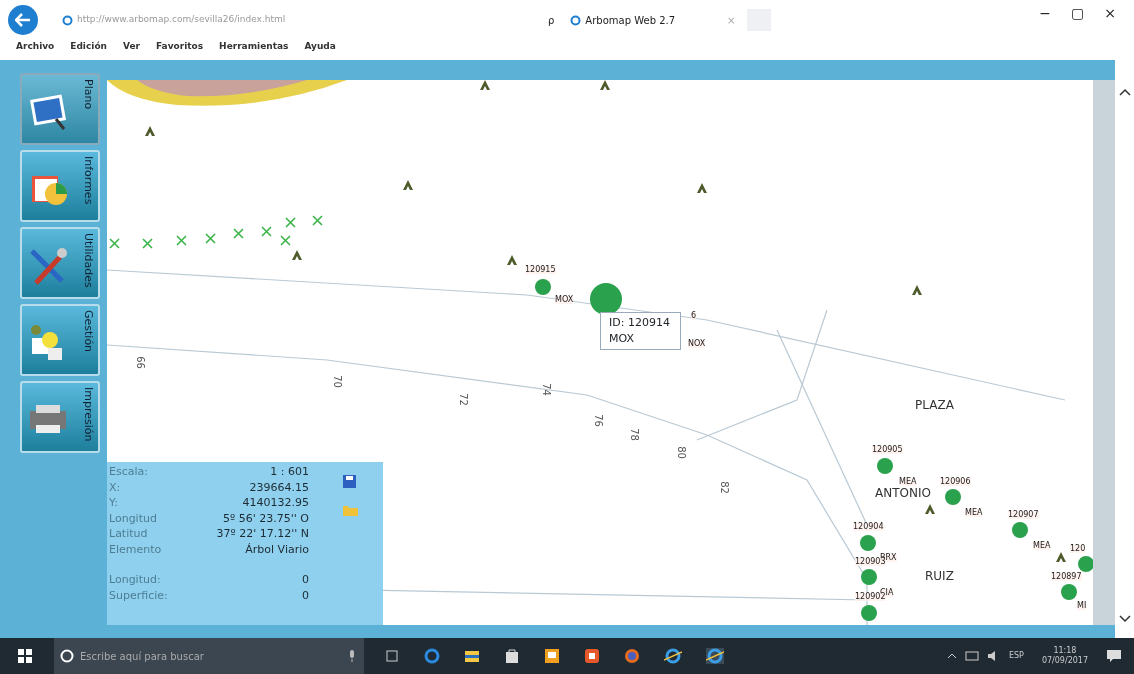 The width and height of the screenshot is (1134, 674). Describe the element at coordinates (279, 487) in the screenshot. I see `info-value: 239664.15` at that location.